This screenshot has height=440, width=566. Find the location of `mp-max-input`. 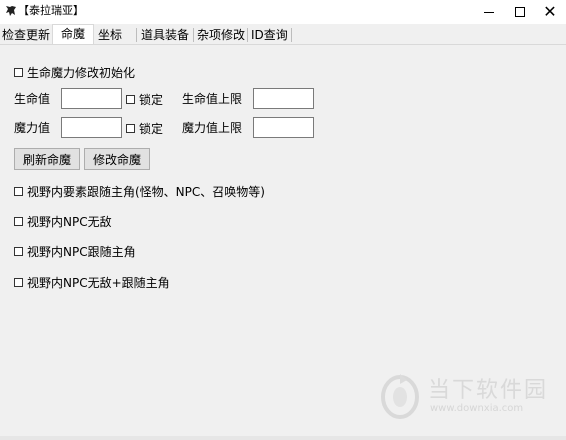

mp-max-input is located at coordinates (283, 127).